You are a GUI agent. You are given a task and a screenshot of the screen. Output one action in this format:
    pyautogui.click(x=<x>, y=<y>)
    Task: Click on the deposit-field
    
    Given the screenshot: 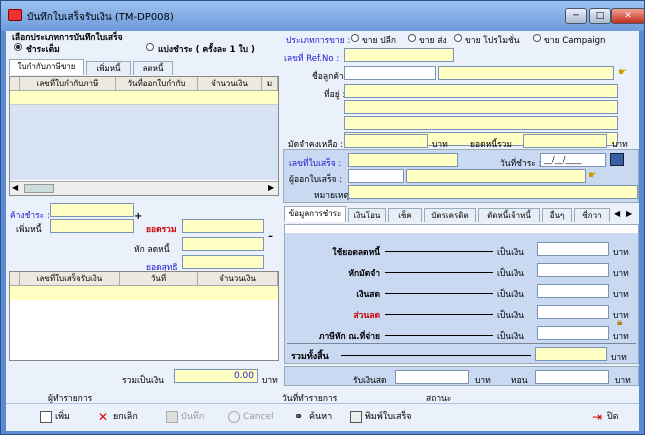 What is the action you would take?
    pyautogui.click(x=386, y=141)
    